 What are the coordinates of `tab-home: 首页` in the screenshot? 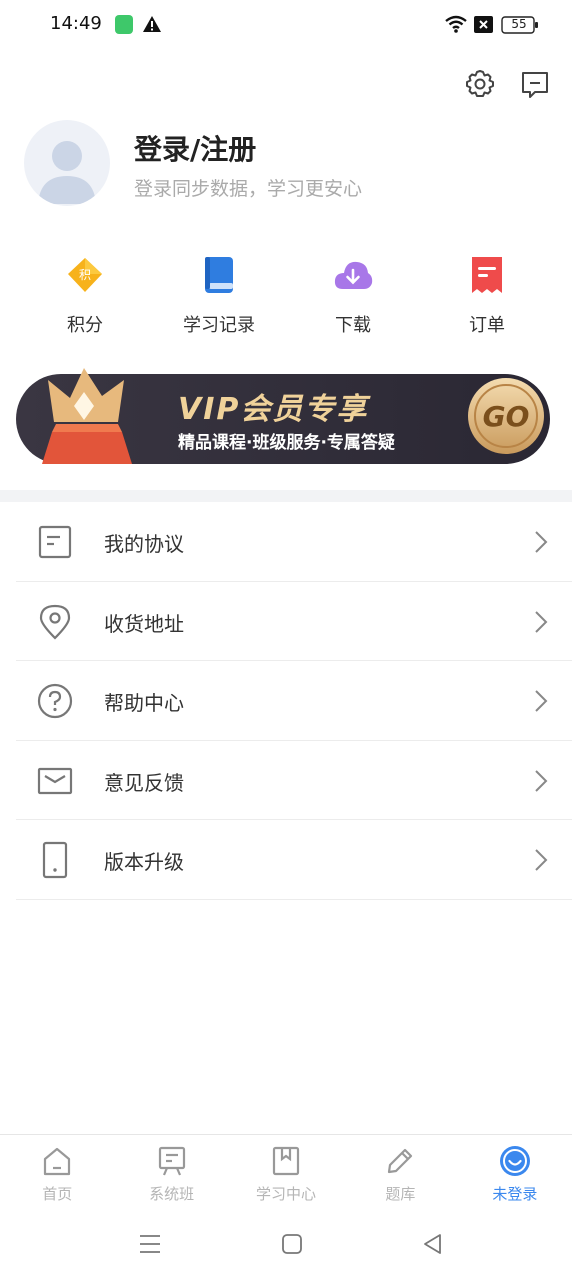 It's located at (57, 1174).